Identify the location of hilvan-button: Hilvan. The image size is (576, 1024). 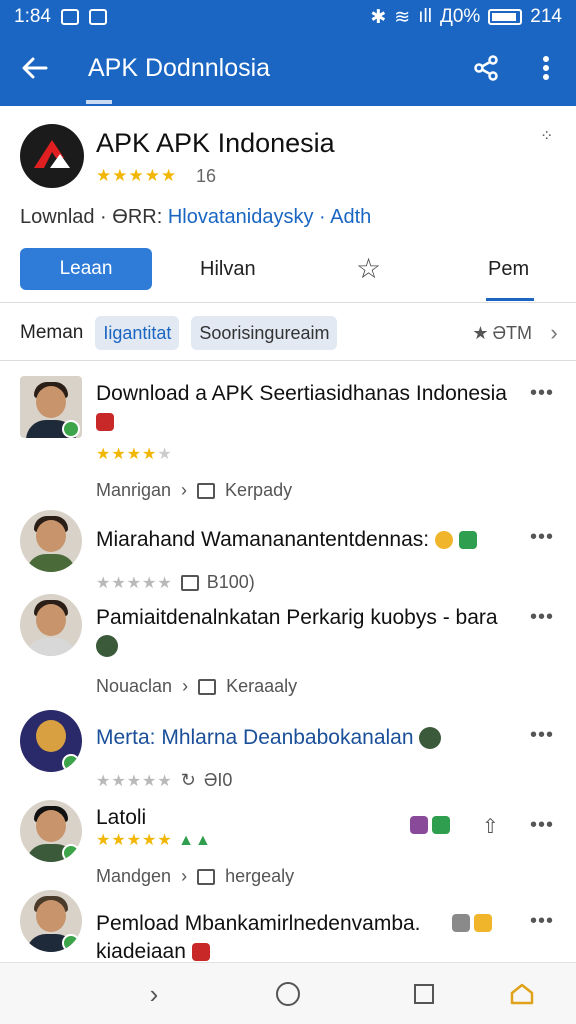
(228, 269).